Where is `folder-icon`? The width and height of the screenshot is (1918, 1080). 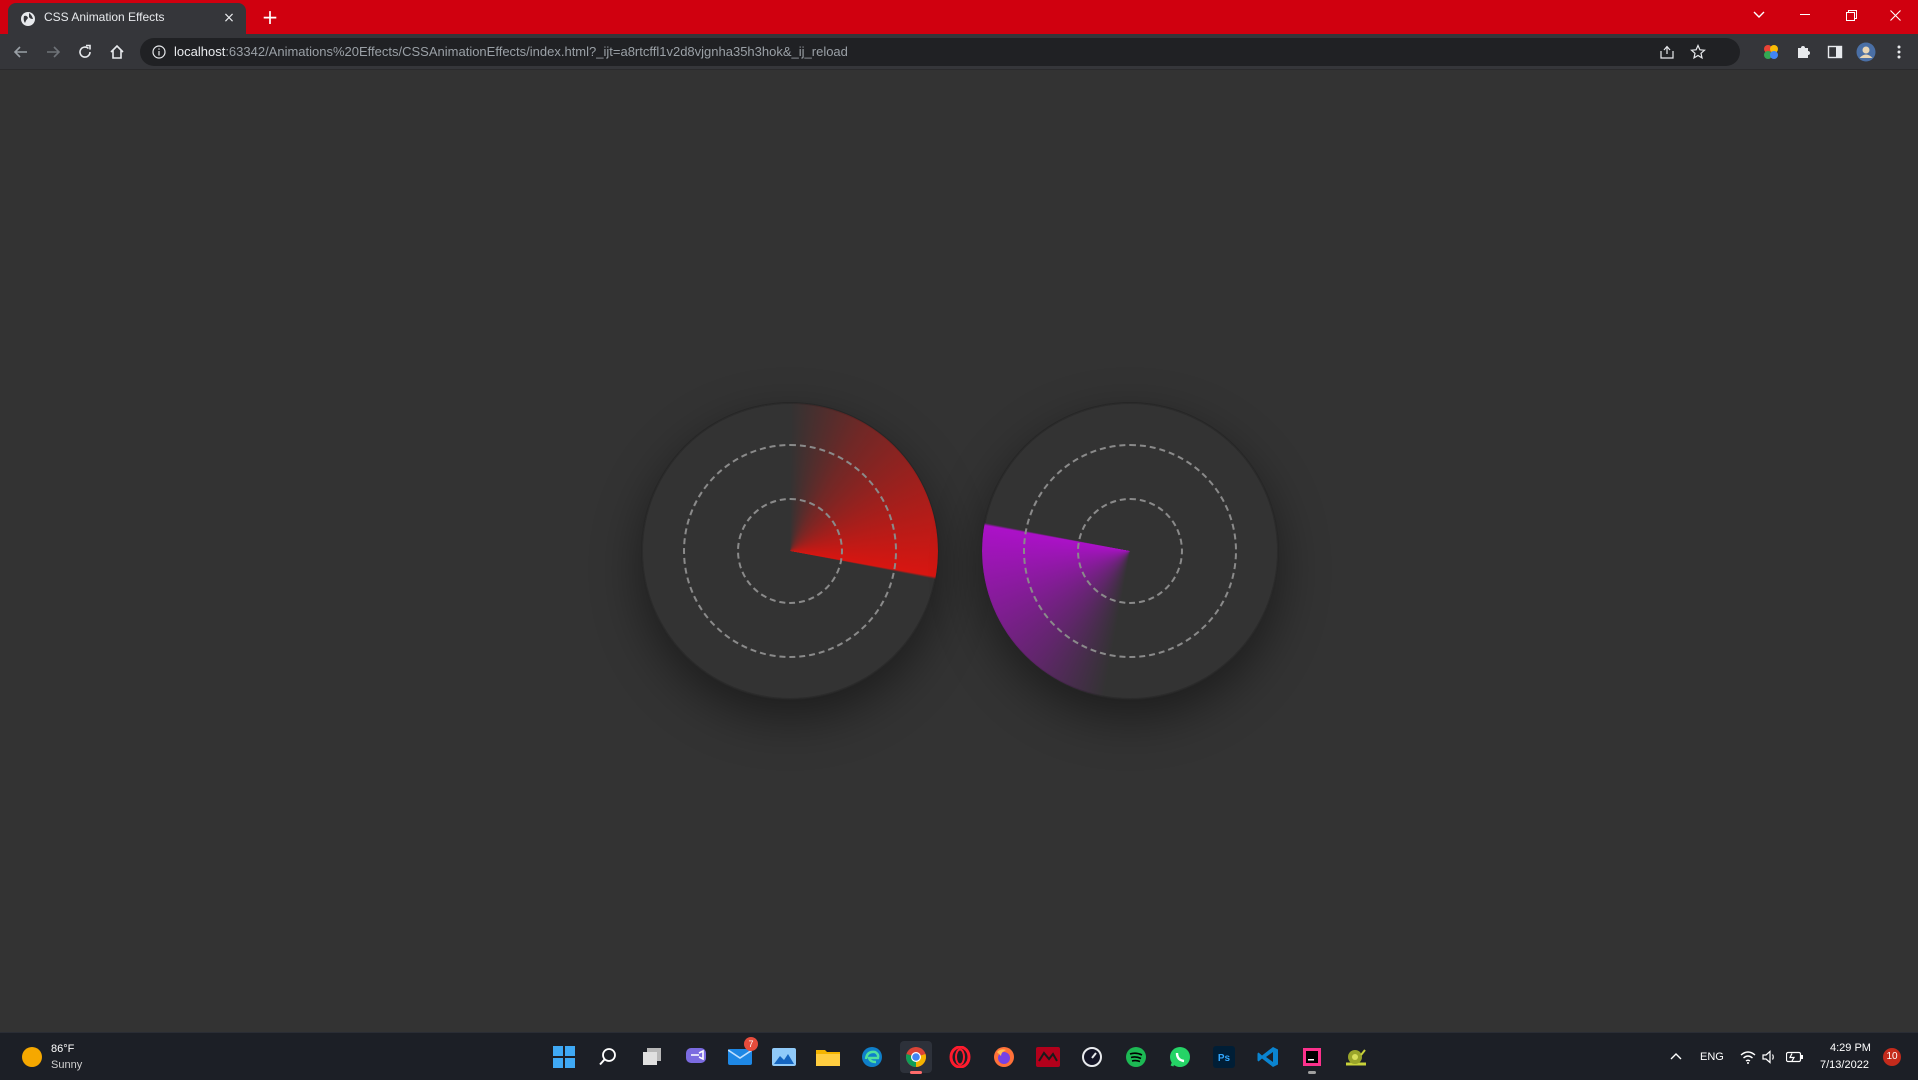
folder-icon is located at coordinates (828, 1058).